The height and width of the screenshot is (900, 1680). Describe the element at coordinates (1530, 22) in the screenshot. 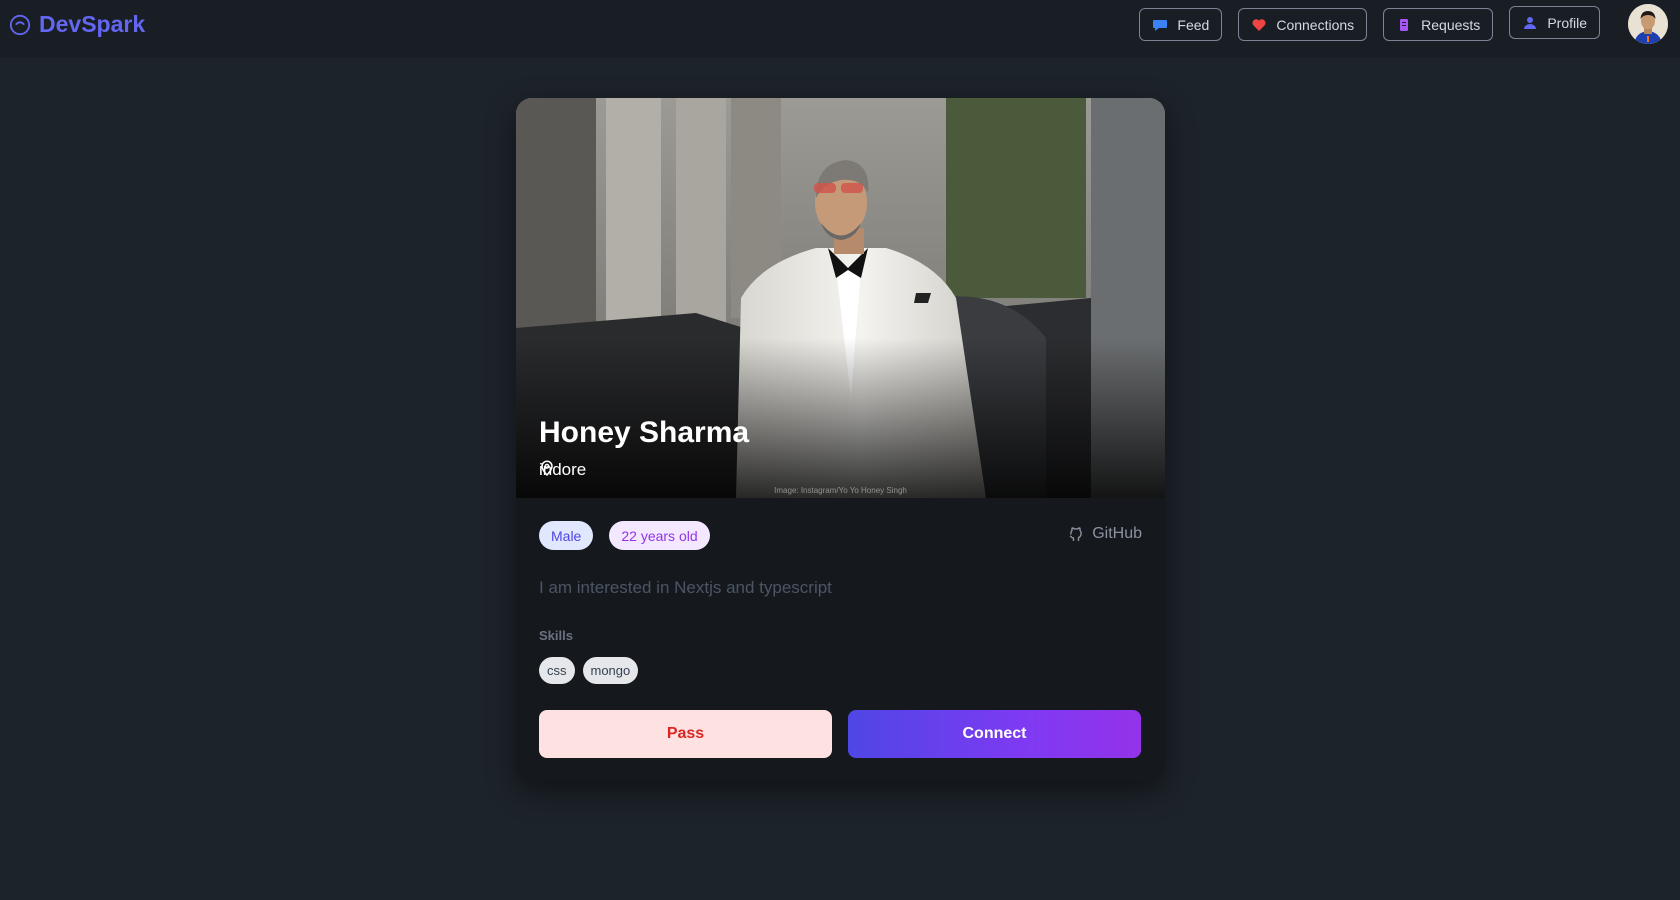

I see `user-icon` at that location.